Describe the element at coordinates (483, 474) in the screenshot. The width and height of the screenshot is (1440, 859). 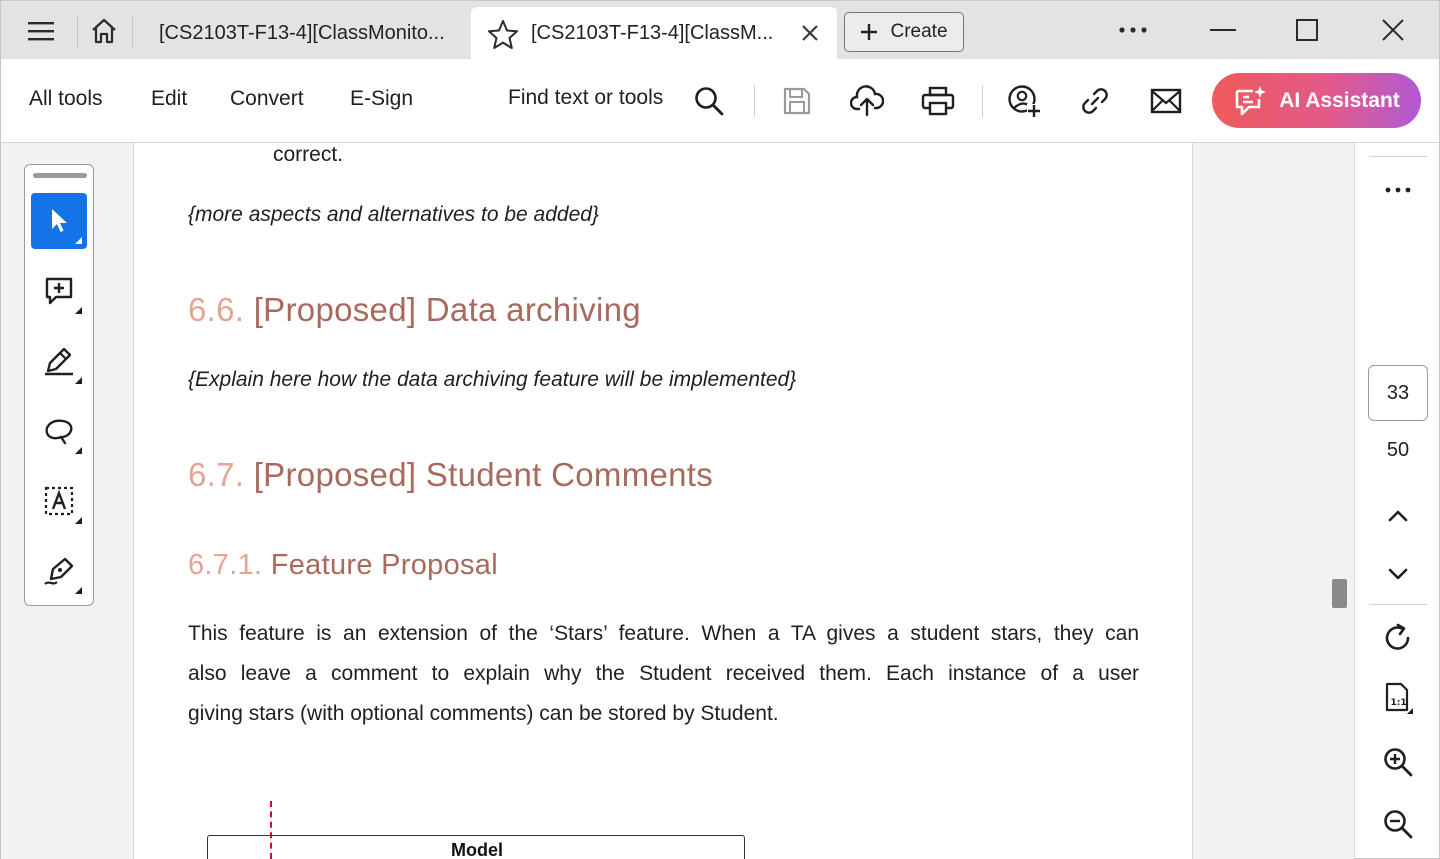
I see `section-title: [Proposed] Student Comments` at that location.